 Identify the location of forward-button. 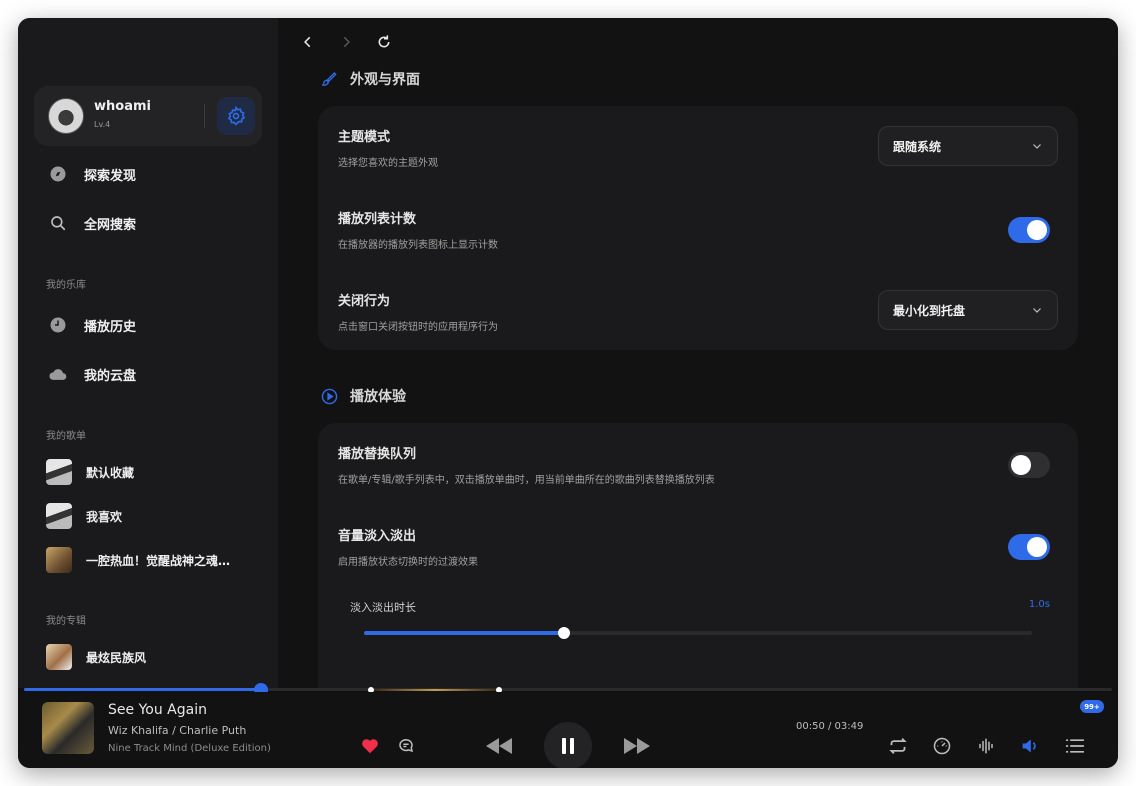
(346, 42).